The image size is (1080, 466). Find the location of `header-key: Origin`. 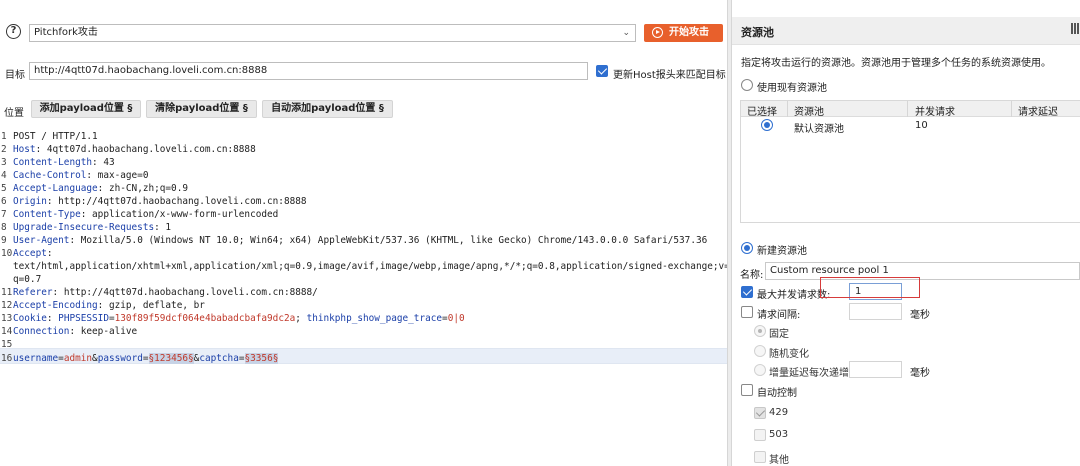

header-key: Origin is located at coordinates (30, 201).